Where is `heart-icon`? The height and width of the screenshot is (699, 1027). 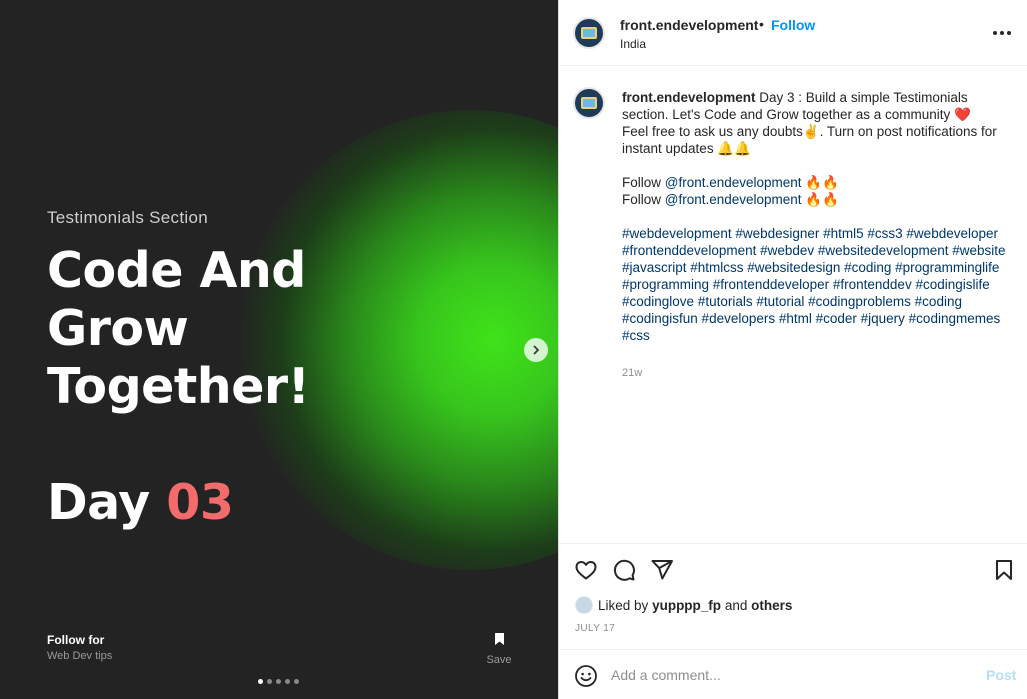 heart-icon is located at coordinates (586, 570).